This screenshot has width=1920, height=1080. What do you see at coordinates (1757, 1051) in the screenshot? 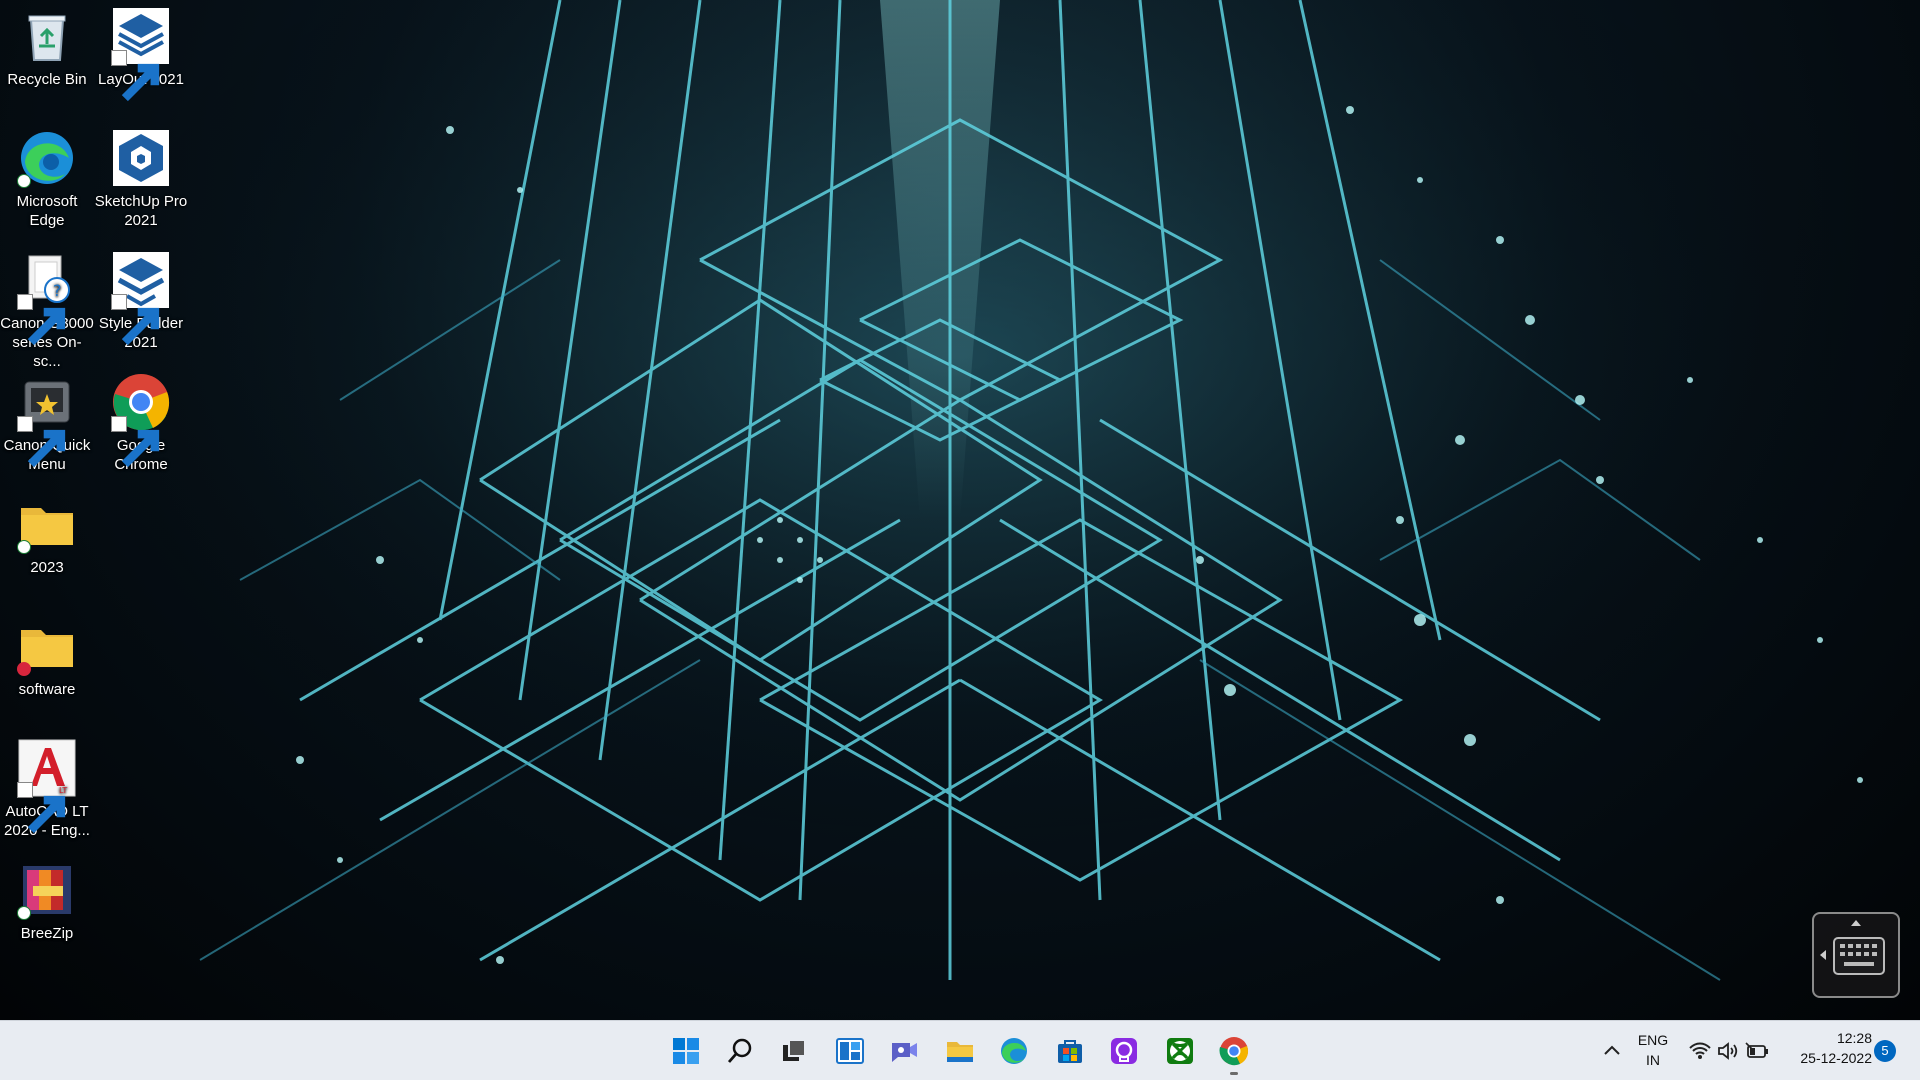
I see `battery-icon` at bounding box center [1757, 1051].